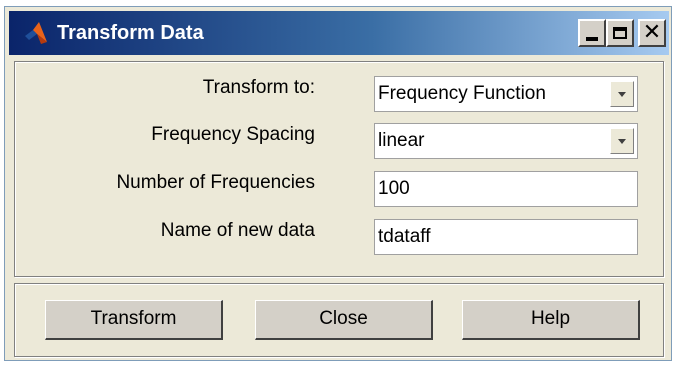 The image size is (676, 365). I want to click on name-of-new-data-label: Name of new data, so click(237, 230).